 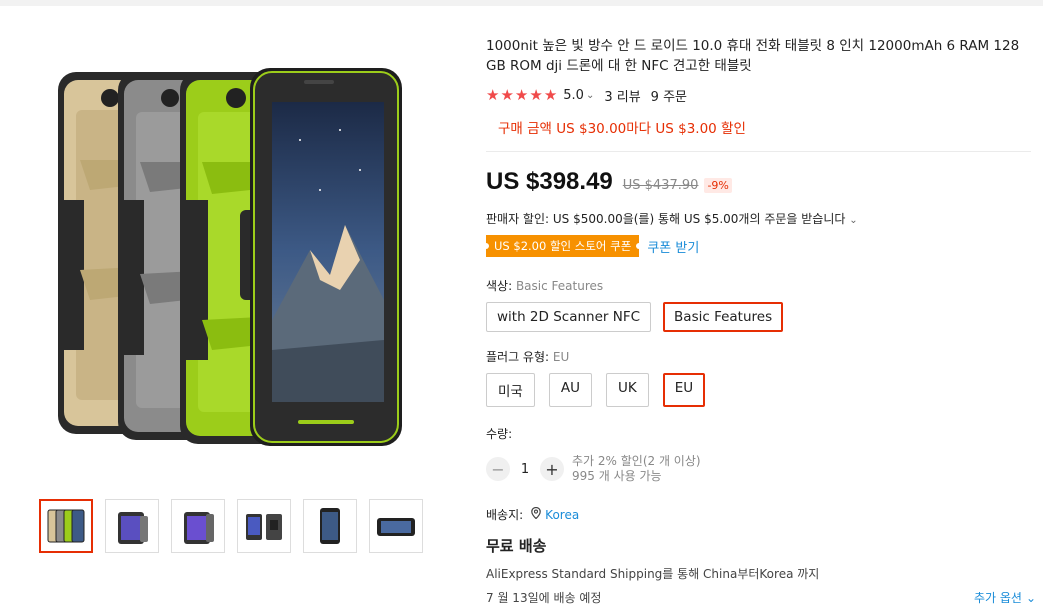 What do you see at coordinates (570, 390) in the screenshot?
I see `plug-option-au: AU` at bounding box center [570, 390].